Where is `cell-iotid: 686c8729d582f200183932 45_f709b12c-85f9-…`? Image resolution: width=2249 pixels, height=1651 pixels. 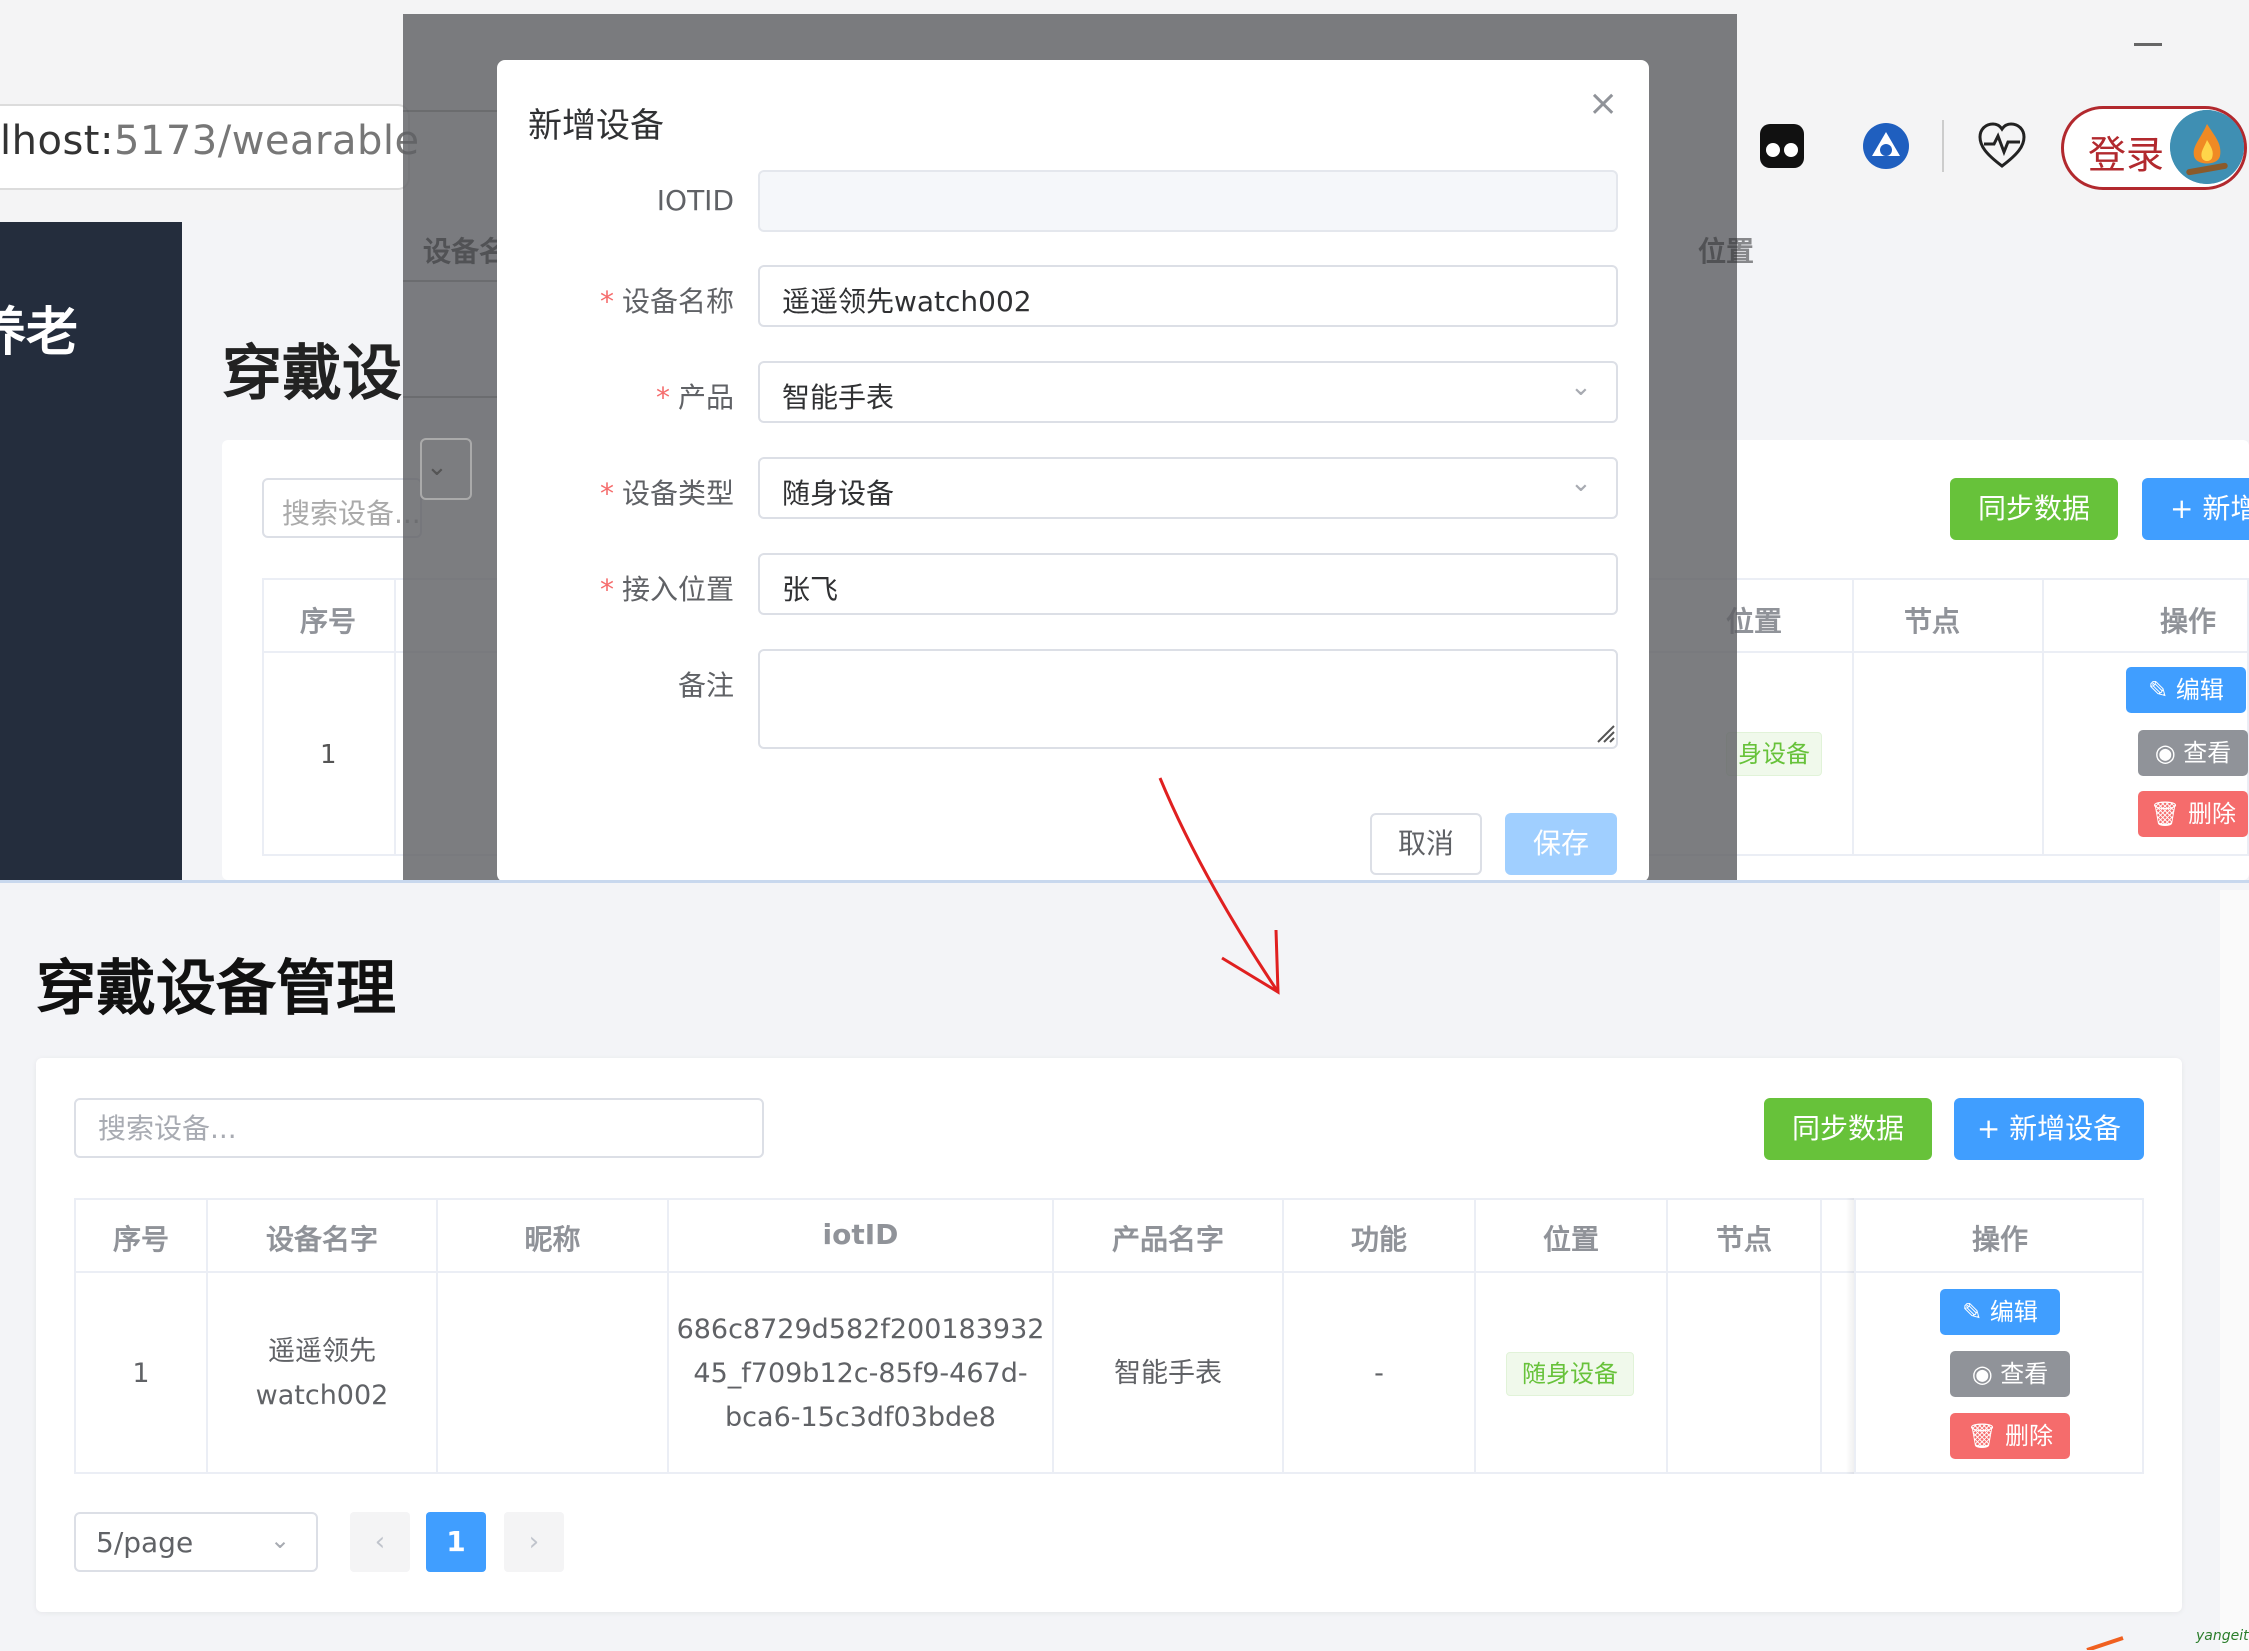
cell-iotid: 686c8729d582f200183932 45_f709b12c-85f9-… is located at coordinates (860, 1374).